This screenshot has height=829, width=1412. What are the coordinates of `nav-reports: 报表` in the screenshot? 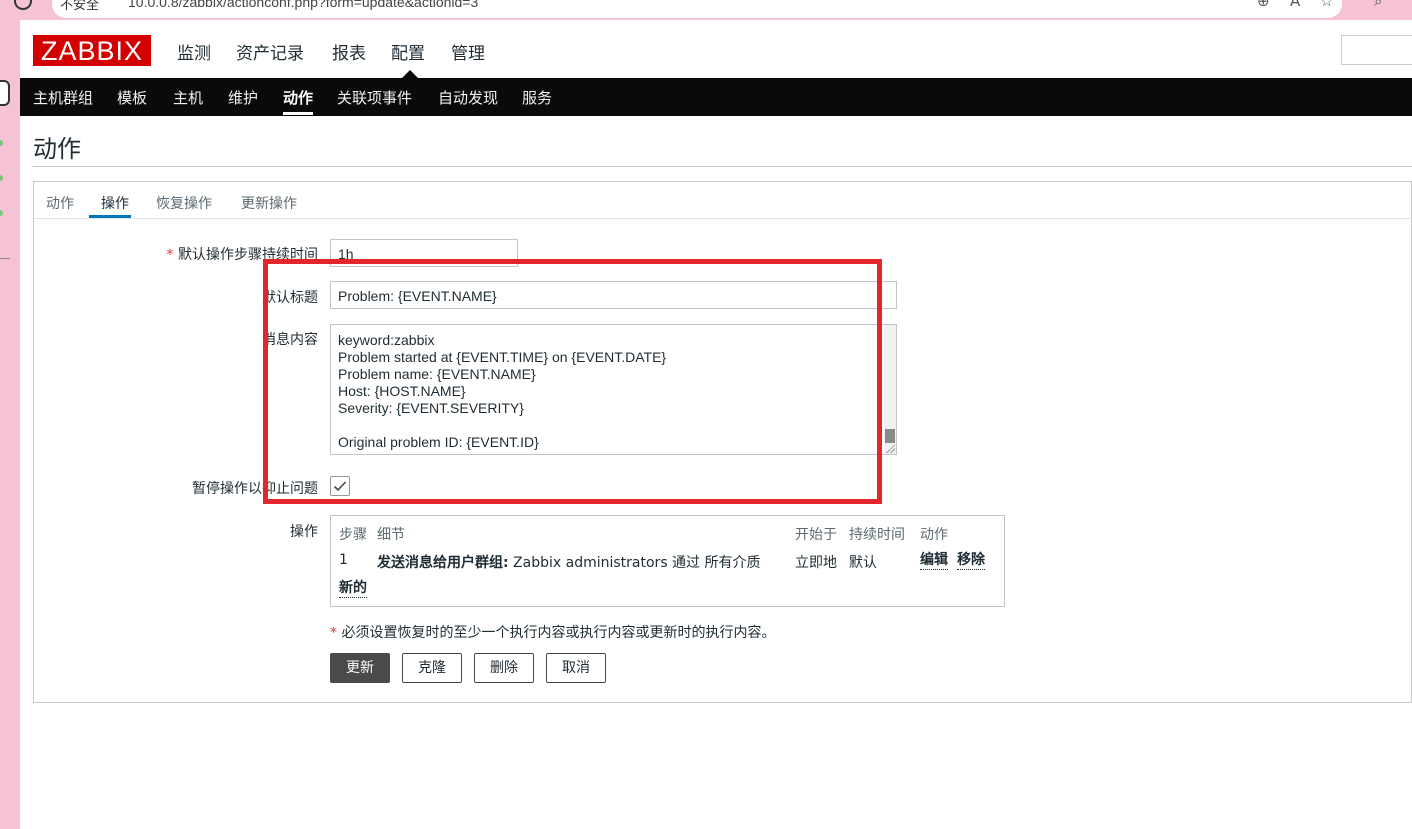 It's located at (349, 51).